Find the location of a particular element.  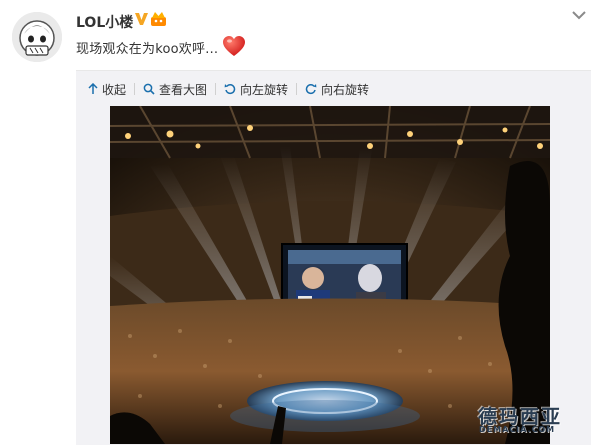

rotate-left-button: 向左旋转 is located at coordinates (256, 89).